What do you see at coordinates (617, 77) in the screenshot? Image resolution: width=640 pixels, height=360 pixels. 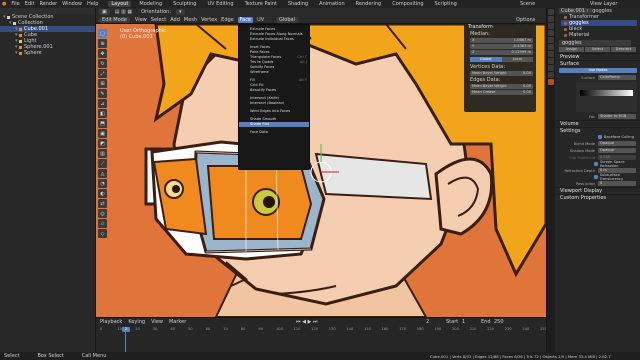 I see `surface-value: ColorRamp` at bounding box center [617, 77].